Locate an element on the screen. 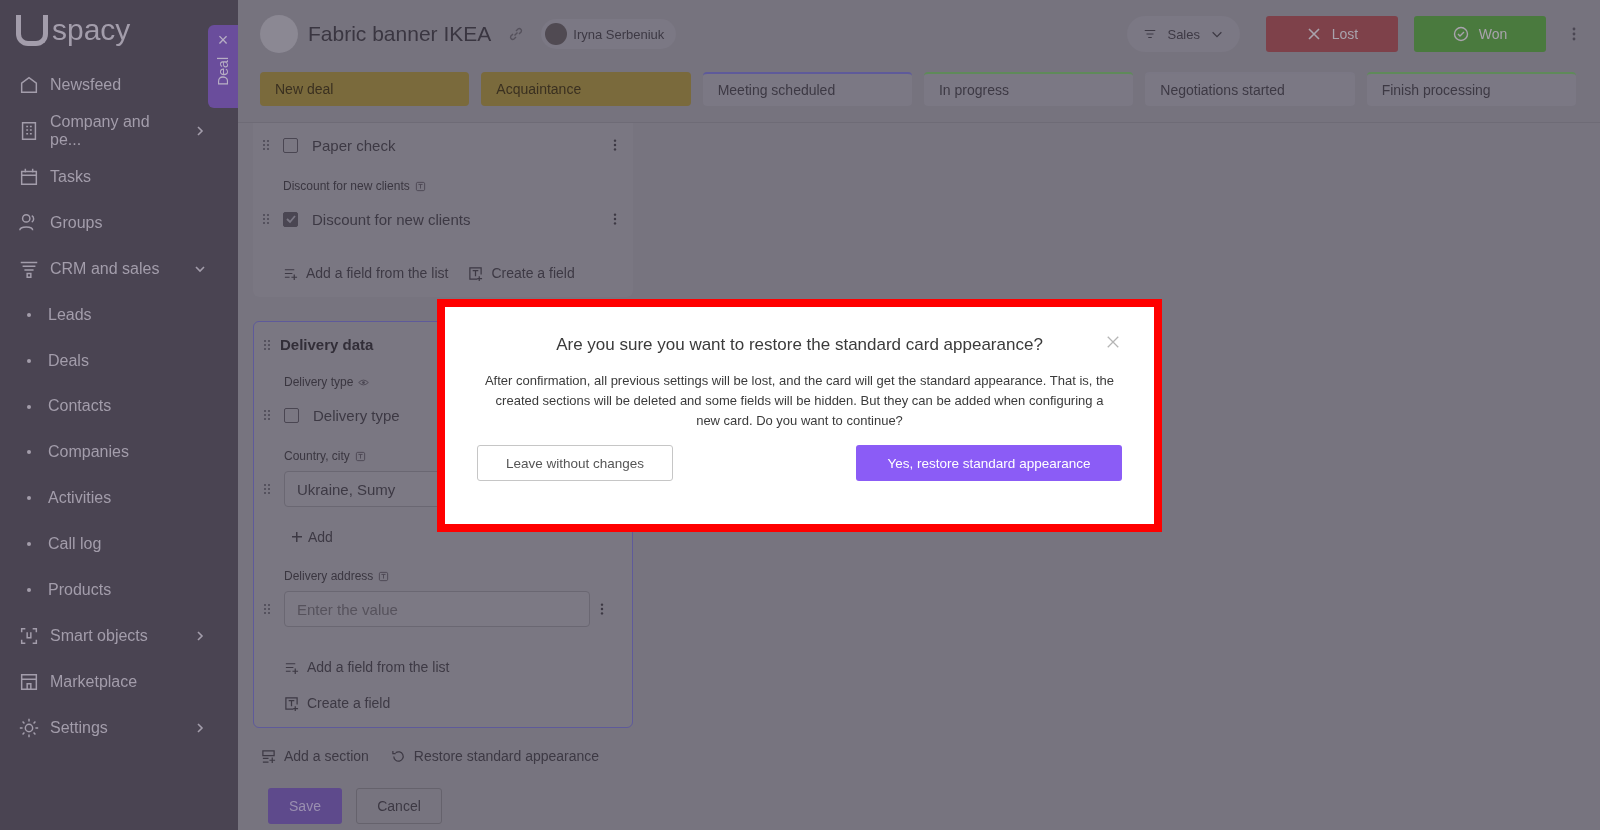 This screenshot has height=830, width=1600. stage-tab: Finish processing is located at coordinates (1471, 89).